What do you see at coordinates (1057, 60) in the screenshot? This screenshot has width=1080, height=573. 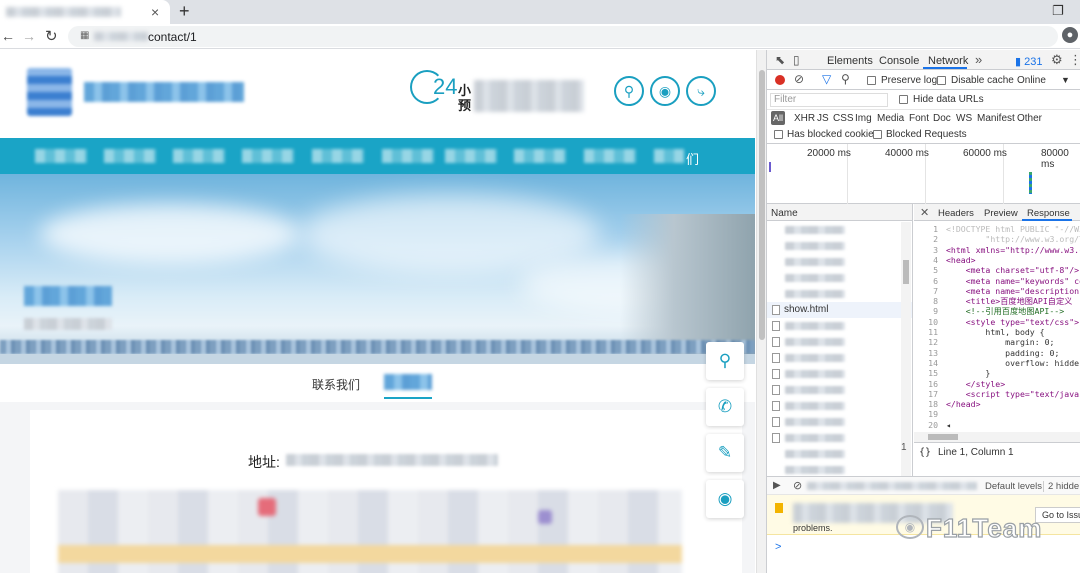 I see `gear-icon: ⚙` at bounding box center [1057, 60].